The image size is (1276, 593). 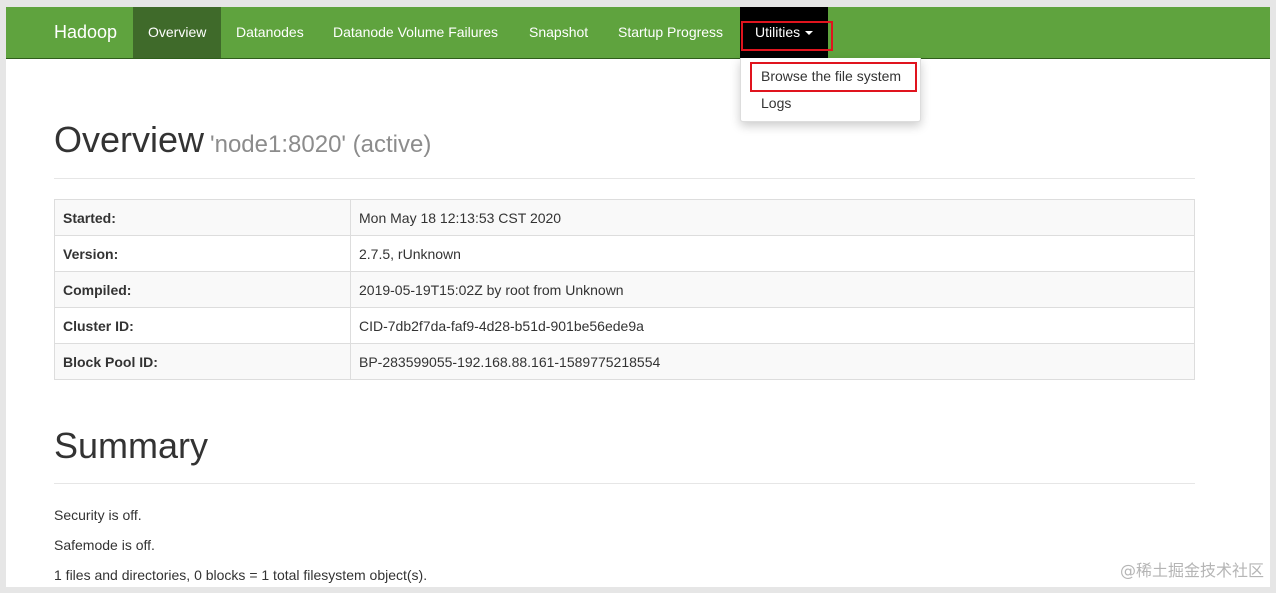 What do you see at coordinates (809, 33) in the screenshot?
I see `caret-down-icon` at bounding box center [809, 33].